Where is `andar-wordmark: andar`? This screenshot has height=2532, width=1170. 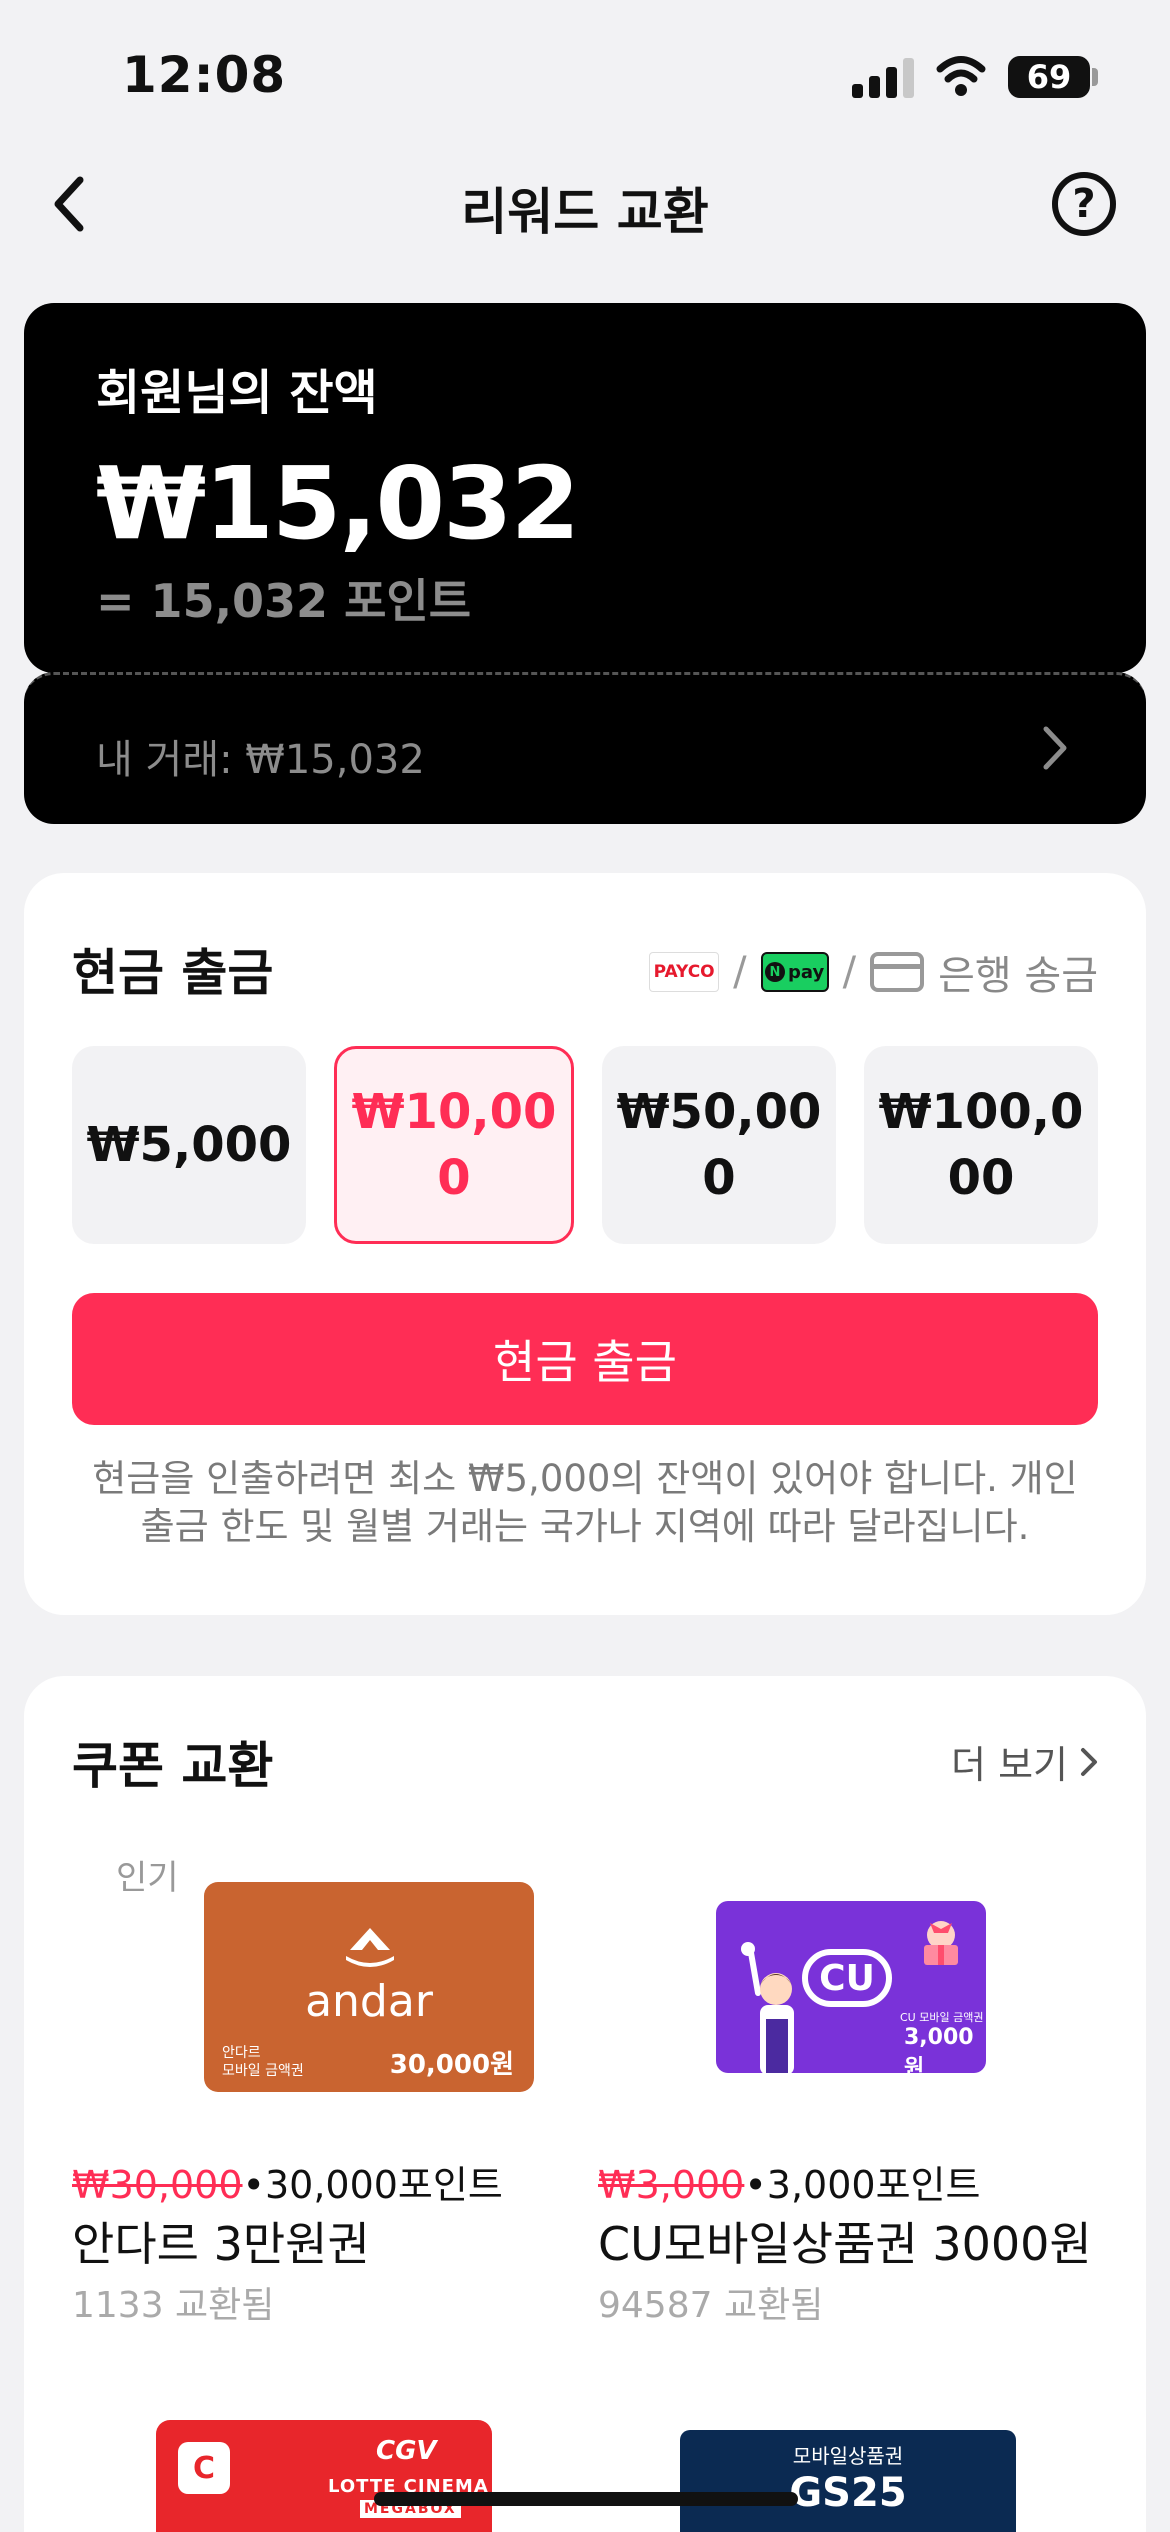 andar-wordmark: andar is located at coordinates (369, 2001).